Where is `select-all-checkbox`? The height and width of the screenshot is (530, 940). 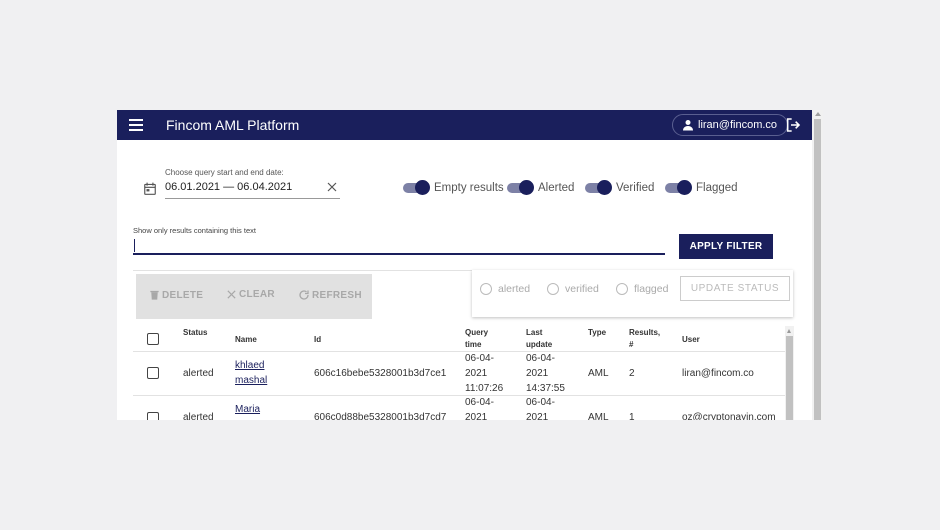
select-all-checkbox is located at coordinates (153, 339).